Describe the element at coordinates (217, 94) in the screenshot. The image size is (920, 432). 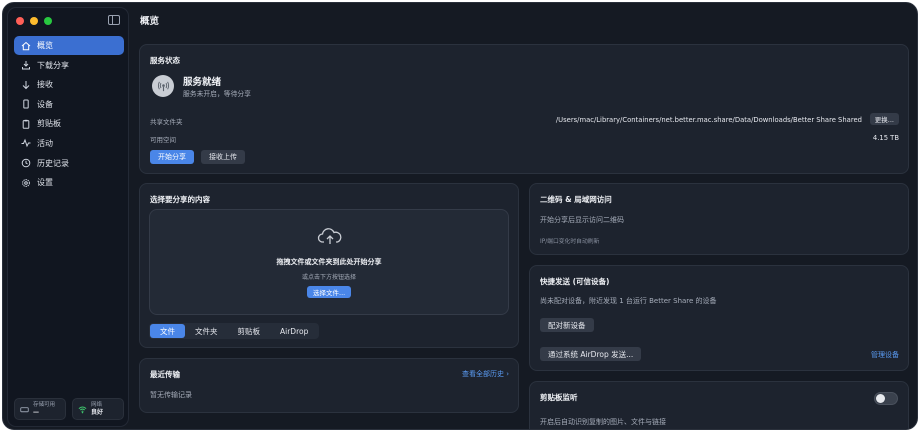
I see `service-substate-text: 服务未开启，等待分享` at that location.